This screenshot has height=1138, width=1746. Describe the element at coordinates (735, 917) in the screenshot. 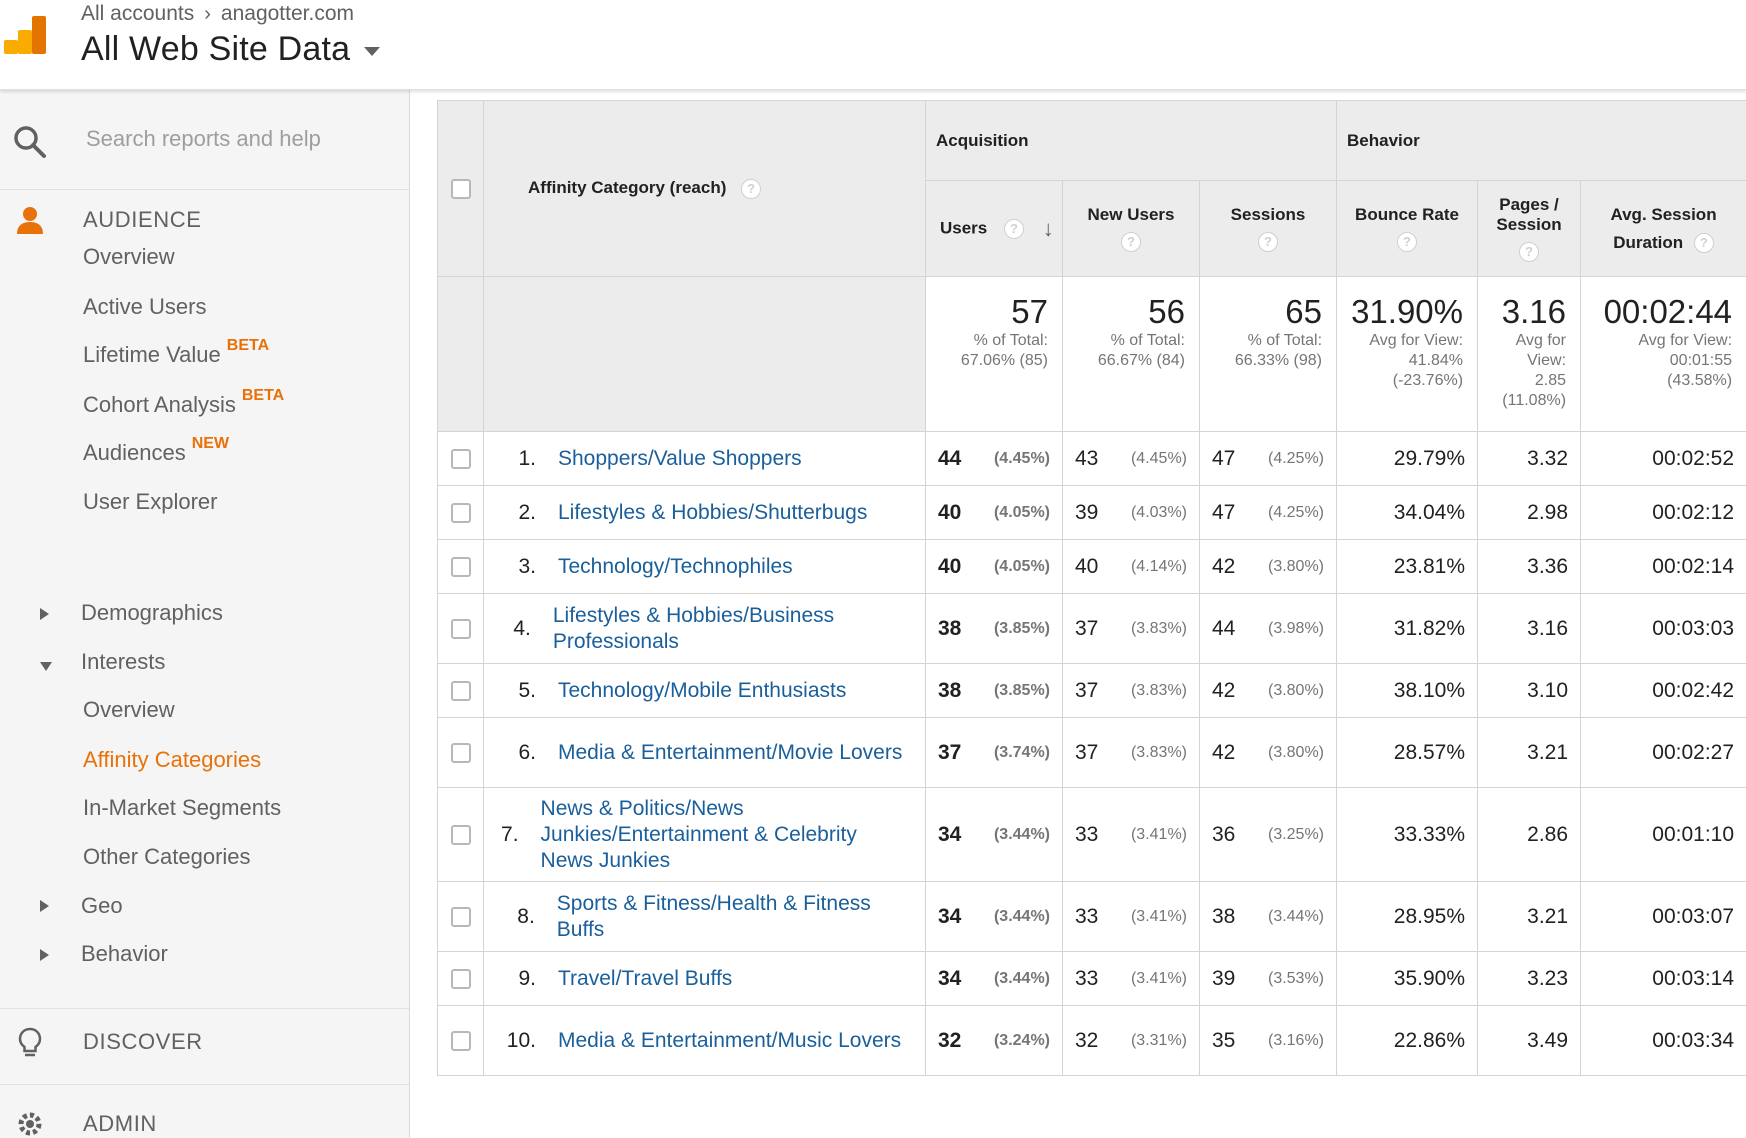

I see `row-dimension-link: Sports & Fitness/Health & Fitness Buffs` at that location.